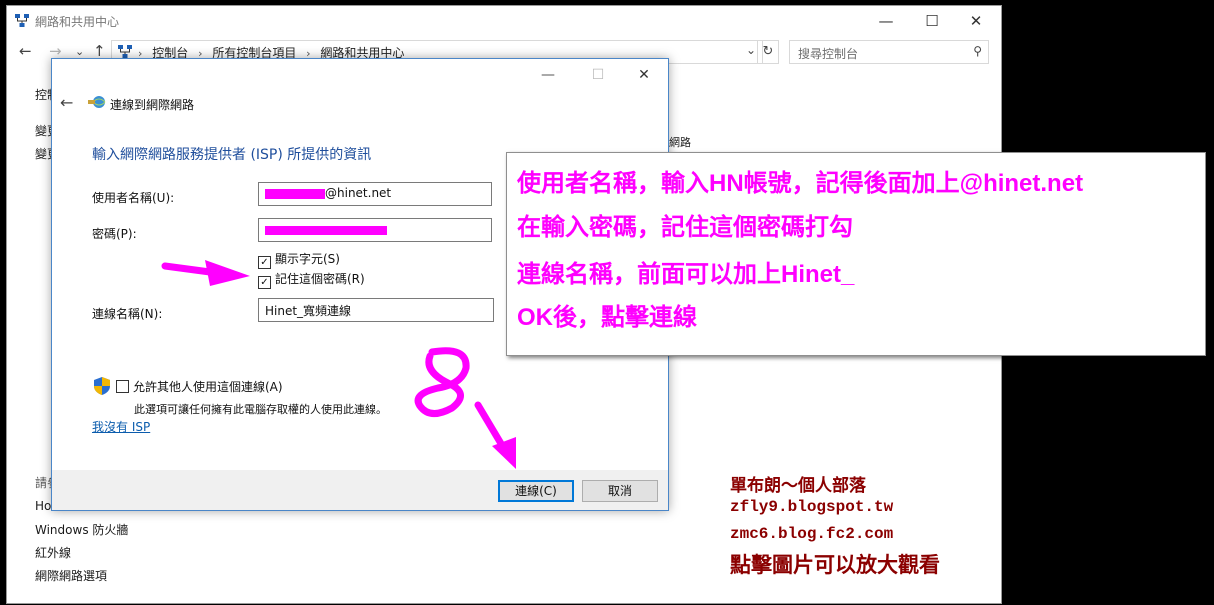  Describe the element at coordinates (800, 183) in the screenshot. I see `callout-line-username: 使用者名稱，輸入HN帳號，記得後面加上@hinet.net` at that location.